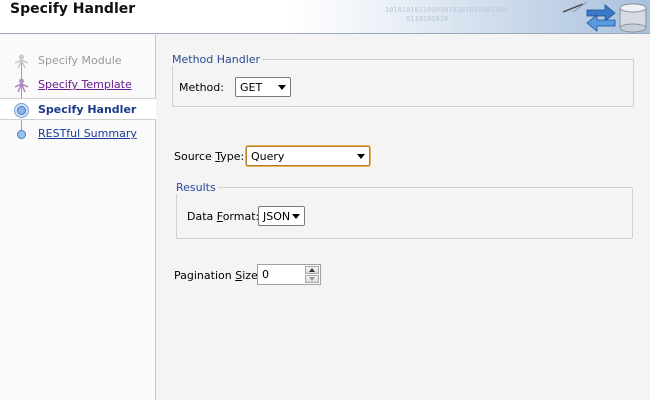  I want to click on step-specify-handler: Specify Handler, so click(78, 109).